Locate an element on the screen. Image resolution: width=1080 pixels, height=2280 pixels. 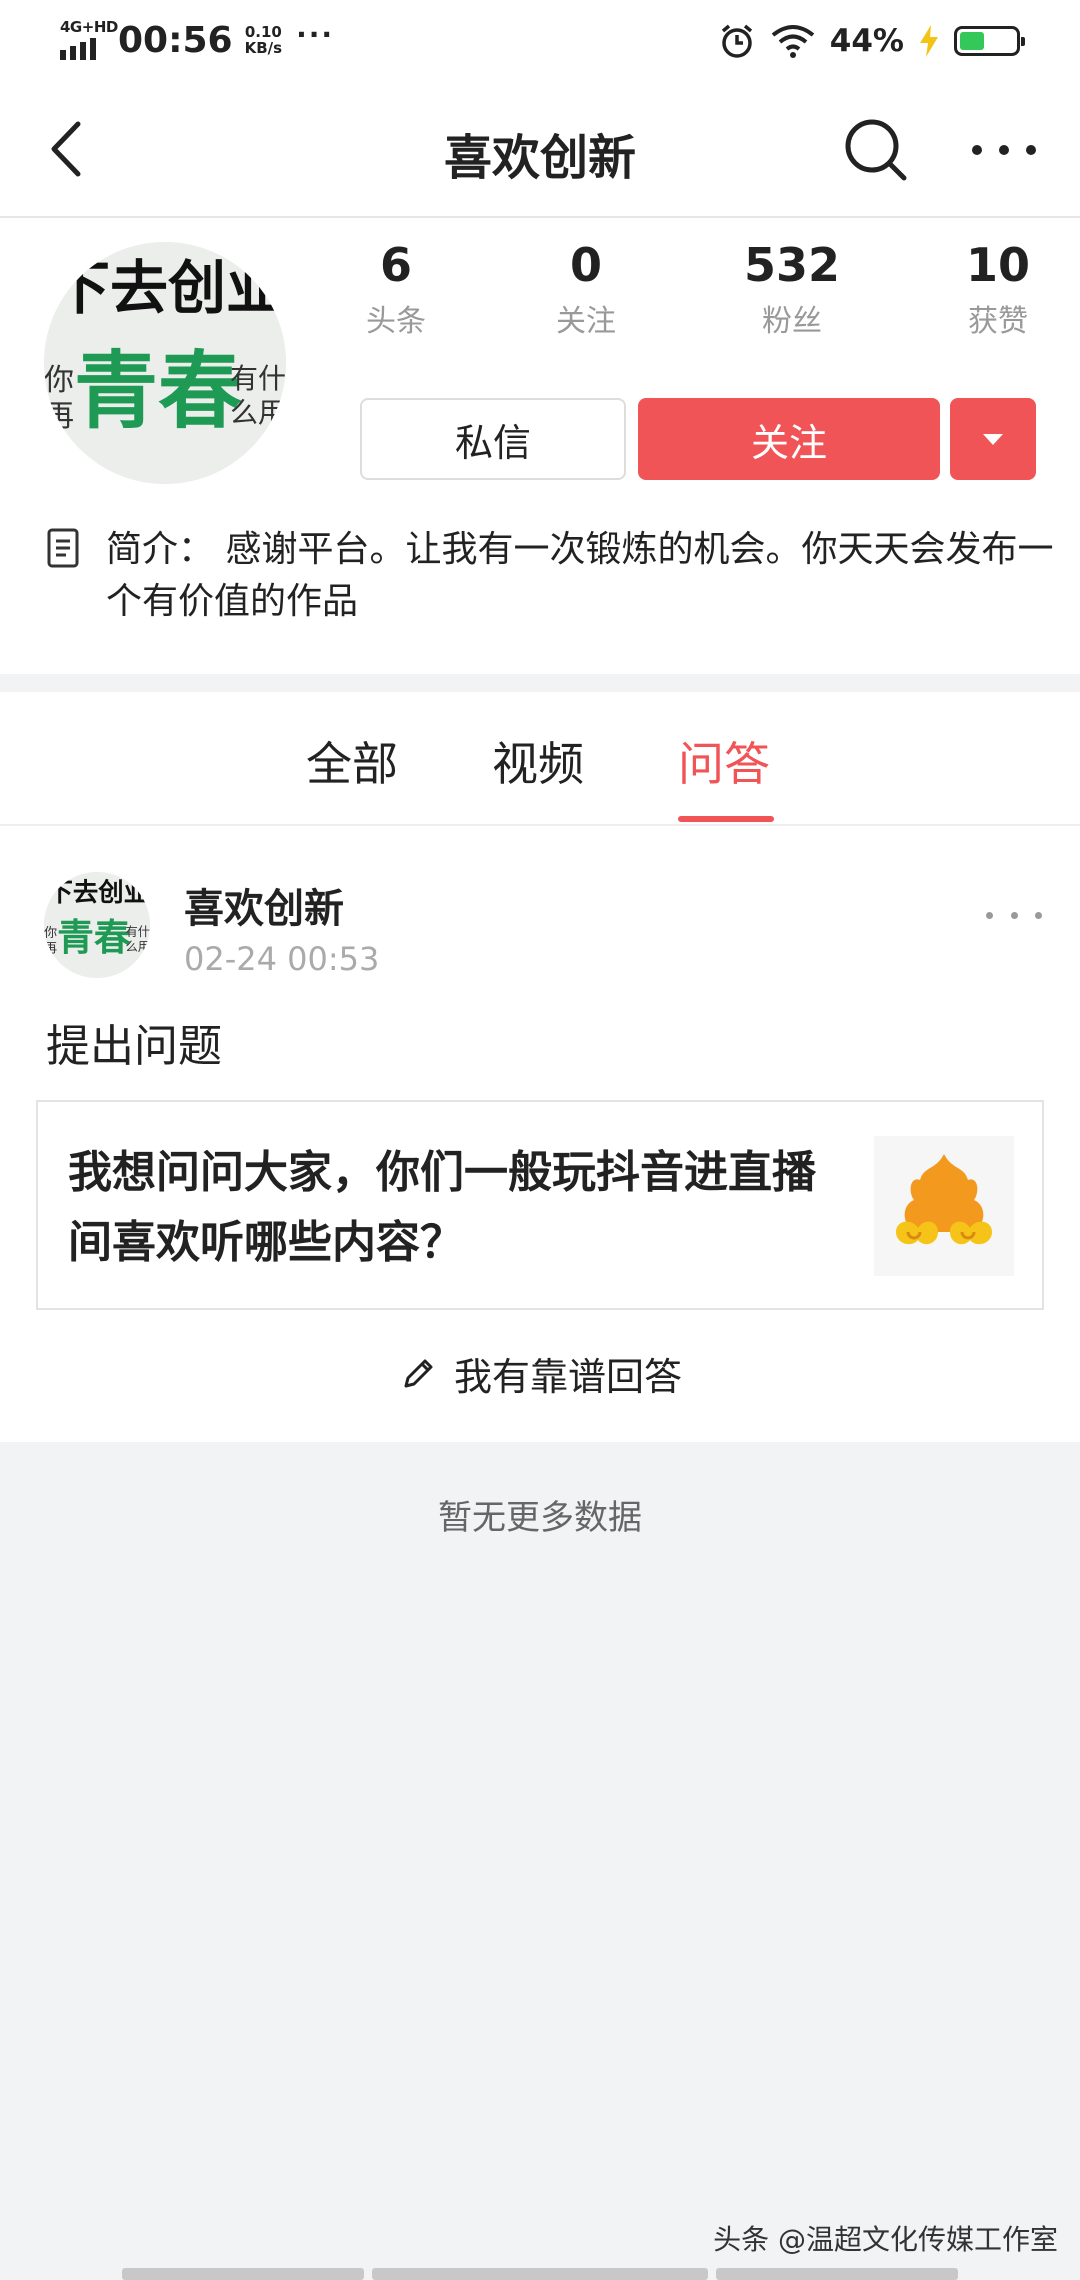
stat-followers: 532 粉丝 is located at coordinates (792, 289).